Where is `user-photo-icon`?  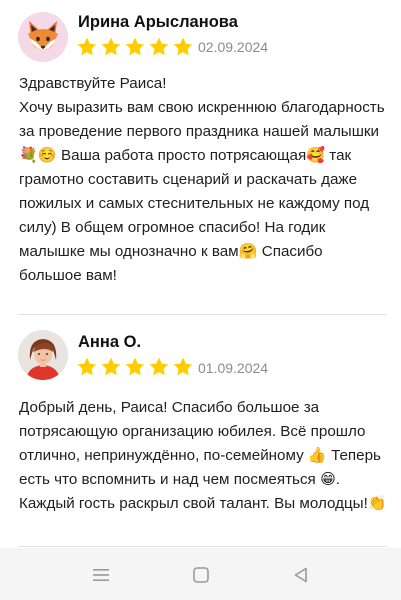
user-photo-icon is located at coordinates (43, 355).